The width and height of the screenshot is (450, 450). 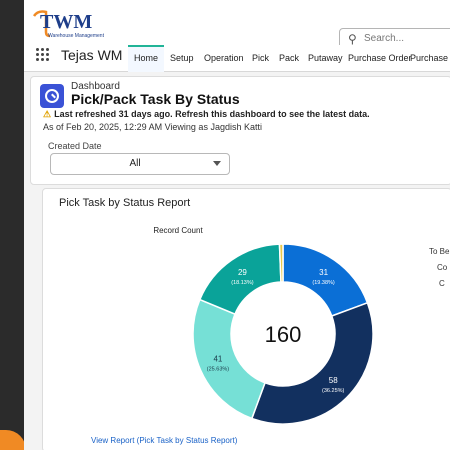 I want to click on app-launcher-icon, so click(x=43, y=55).